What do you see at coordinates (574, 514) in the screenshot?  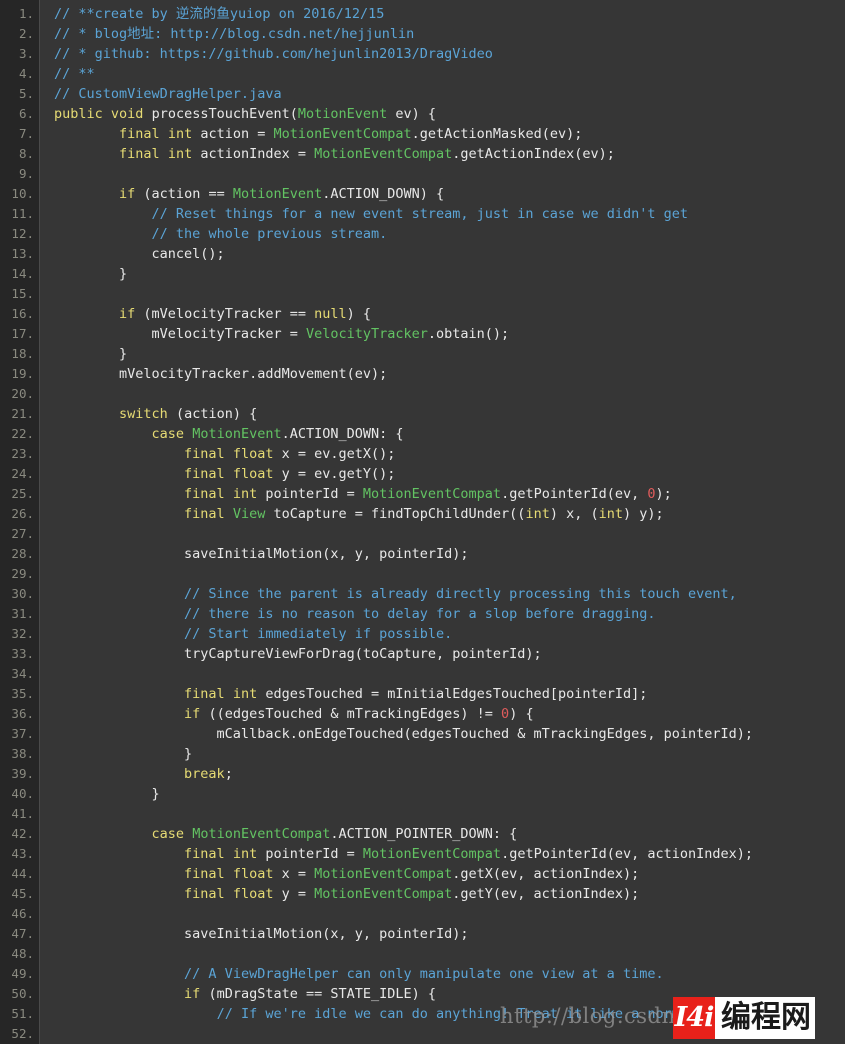 I see `code-token-pln: ) x, (` at bounding box center [574, 514].